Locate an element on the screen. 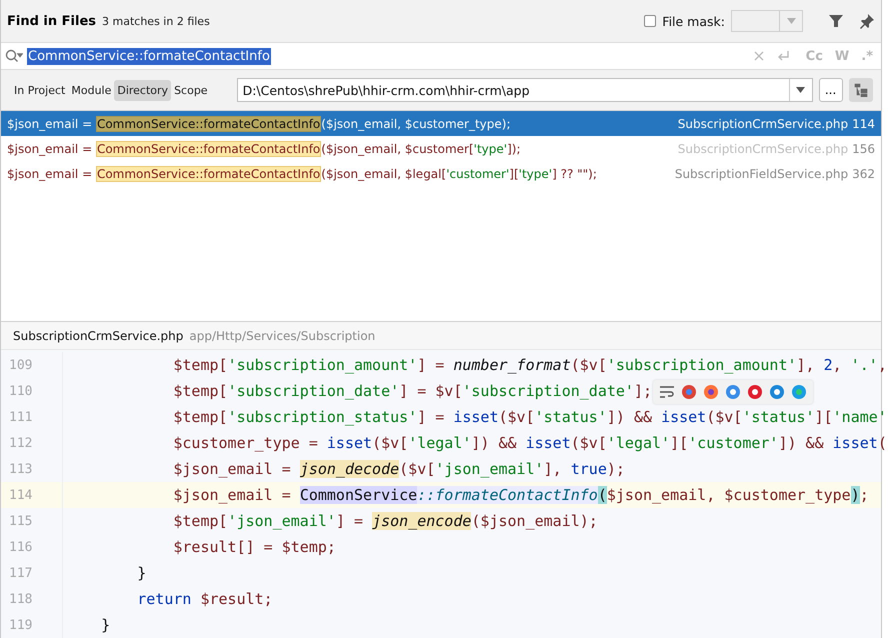  line-number: 117 is located at coordinates (32, 573).